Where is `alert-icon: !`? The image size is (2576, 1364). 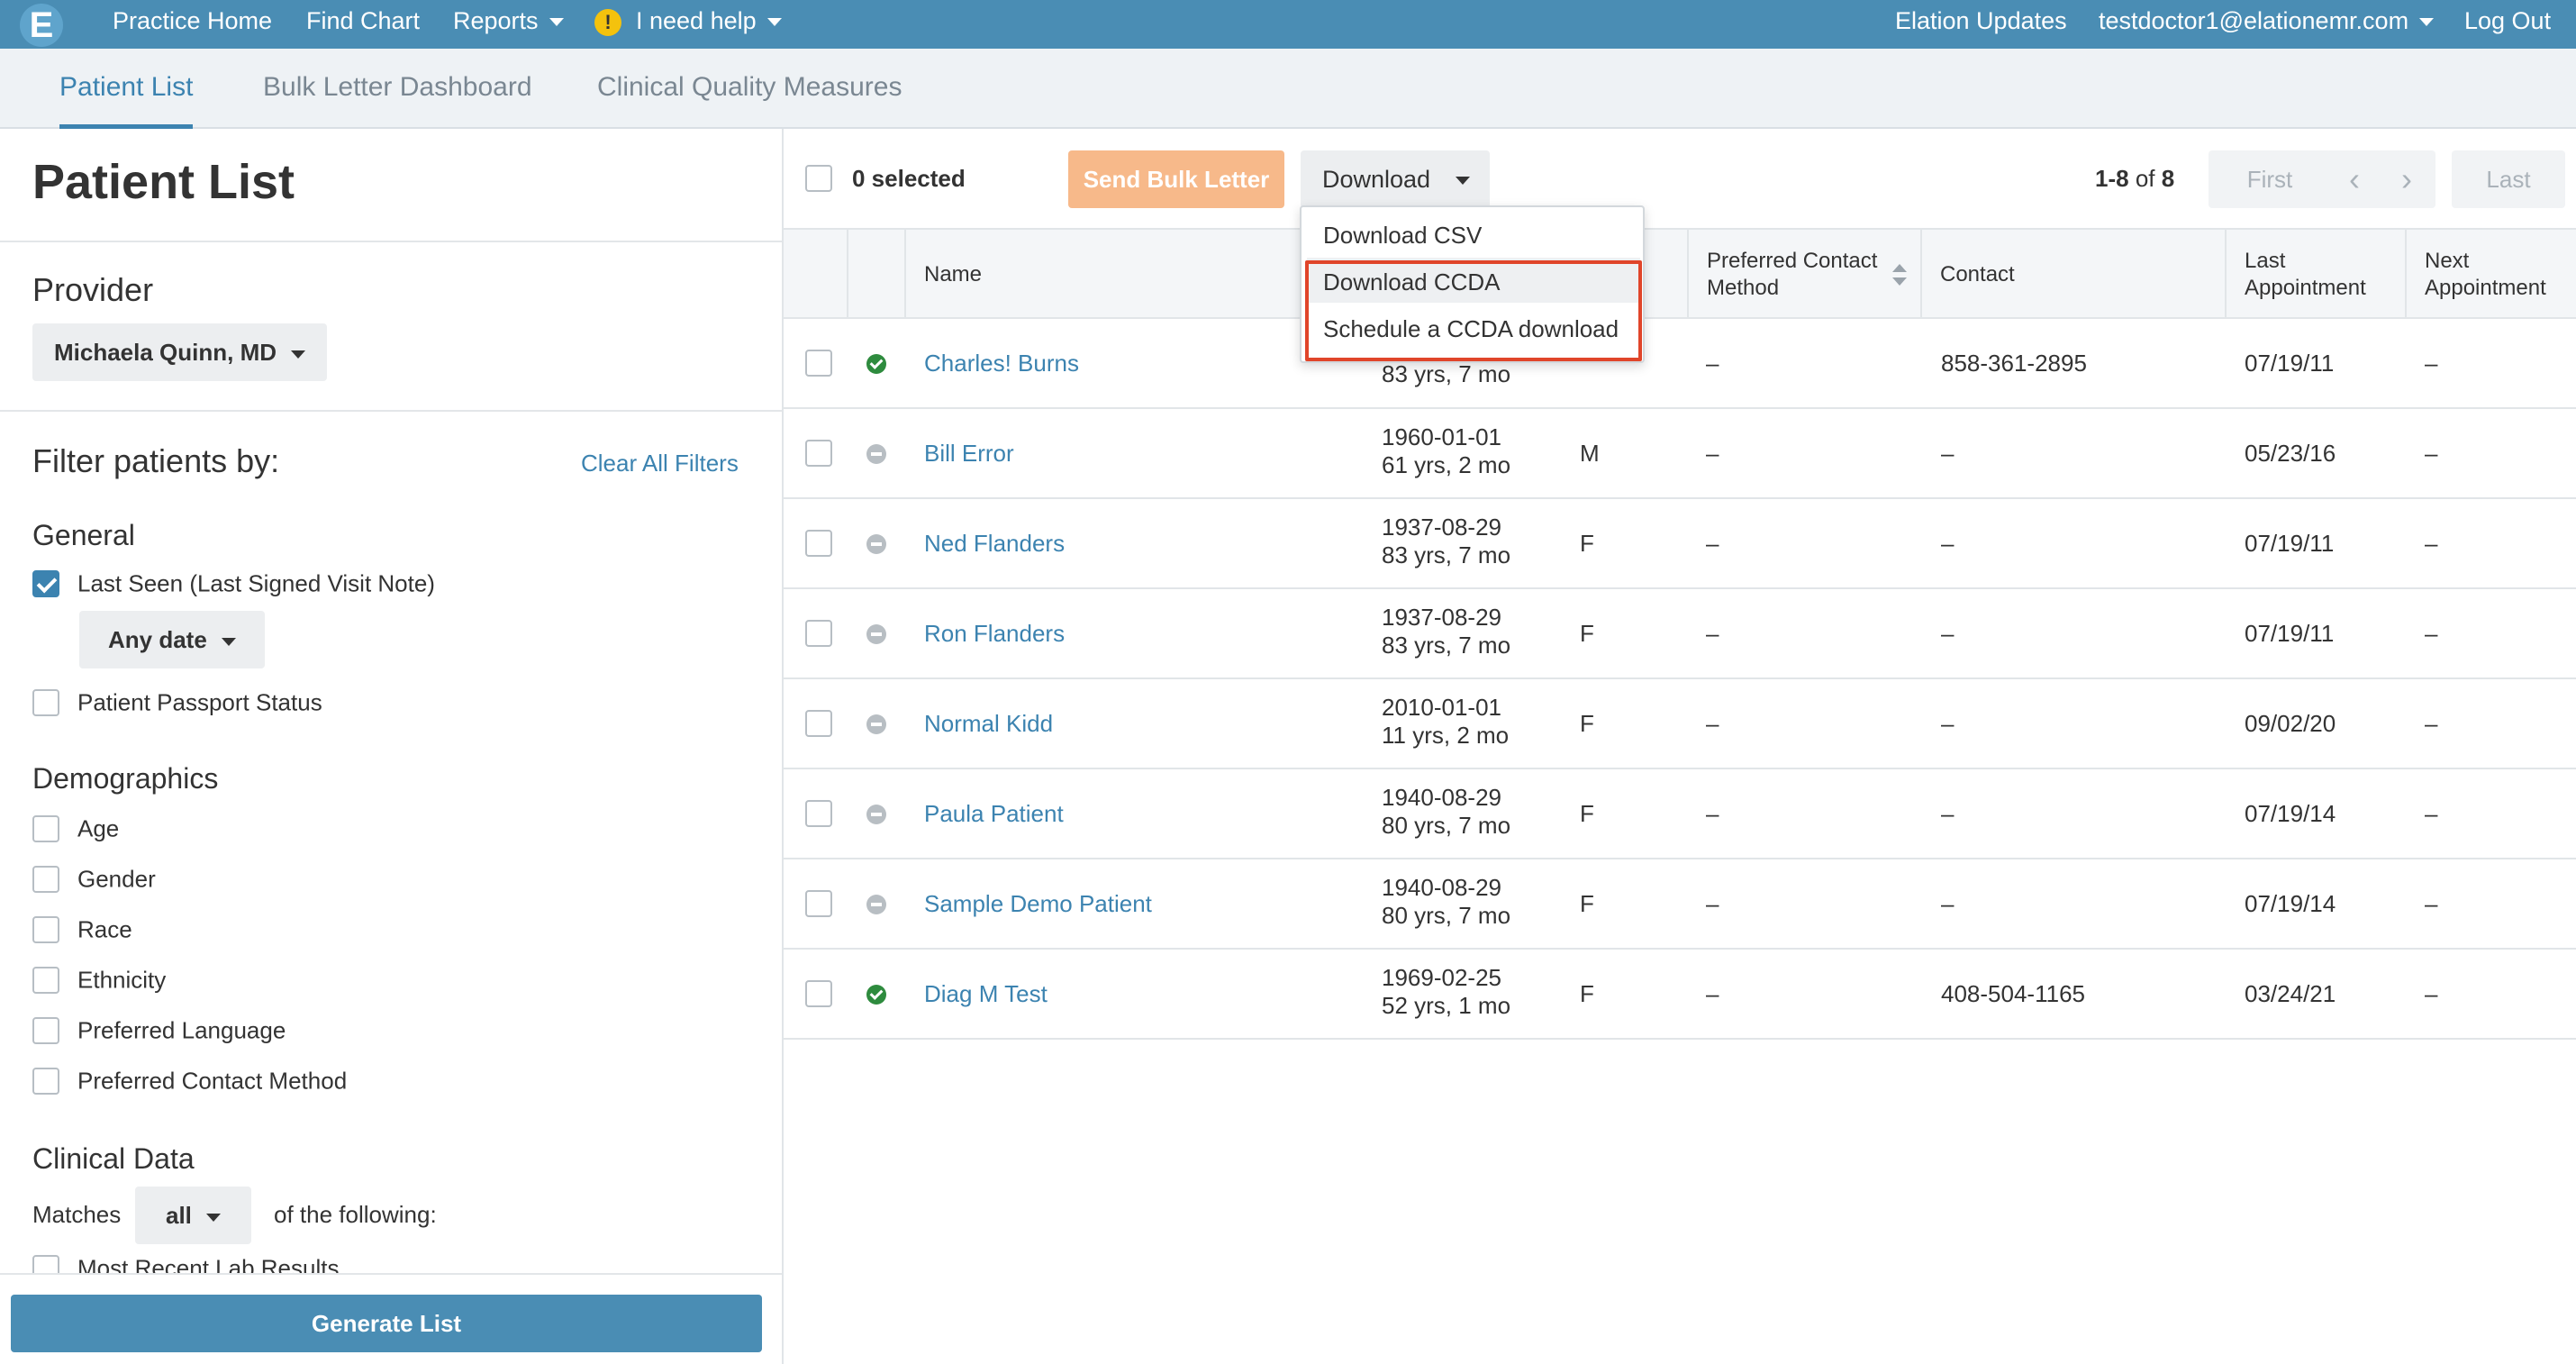 alert-icon: ! is located at coordinates (607, 22).